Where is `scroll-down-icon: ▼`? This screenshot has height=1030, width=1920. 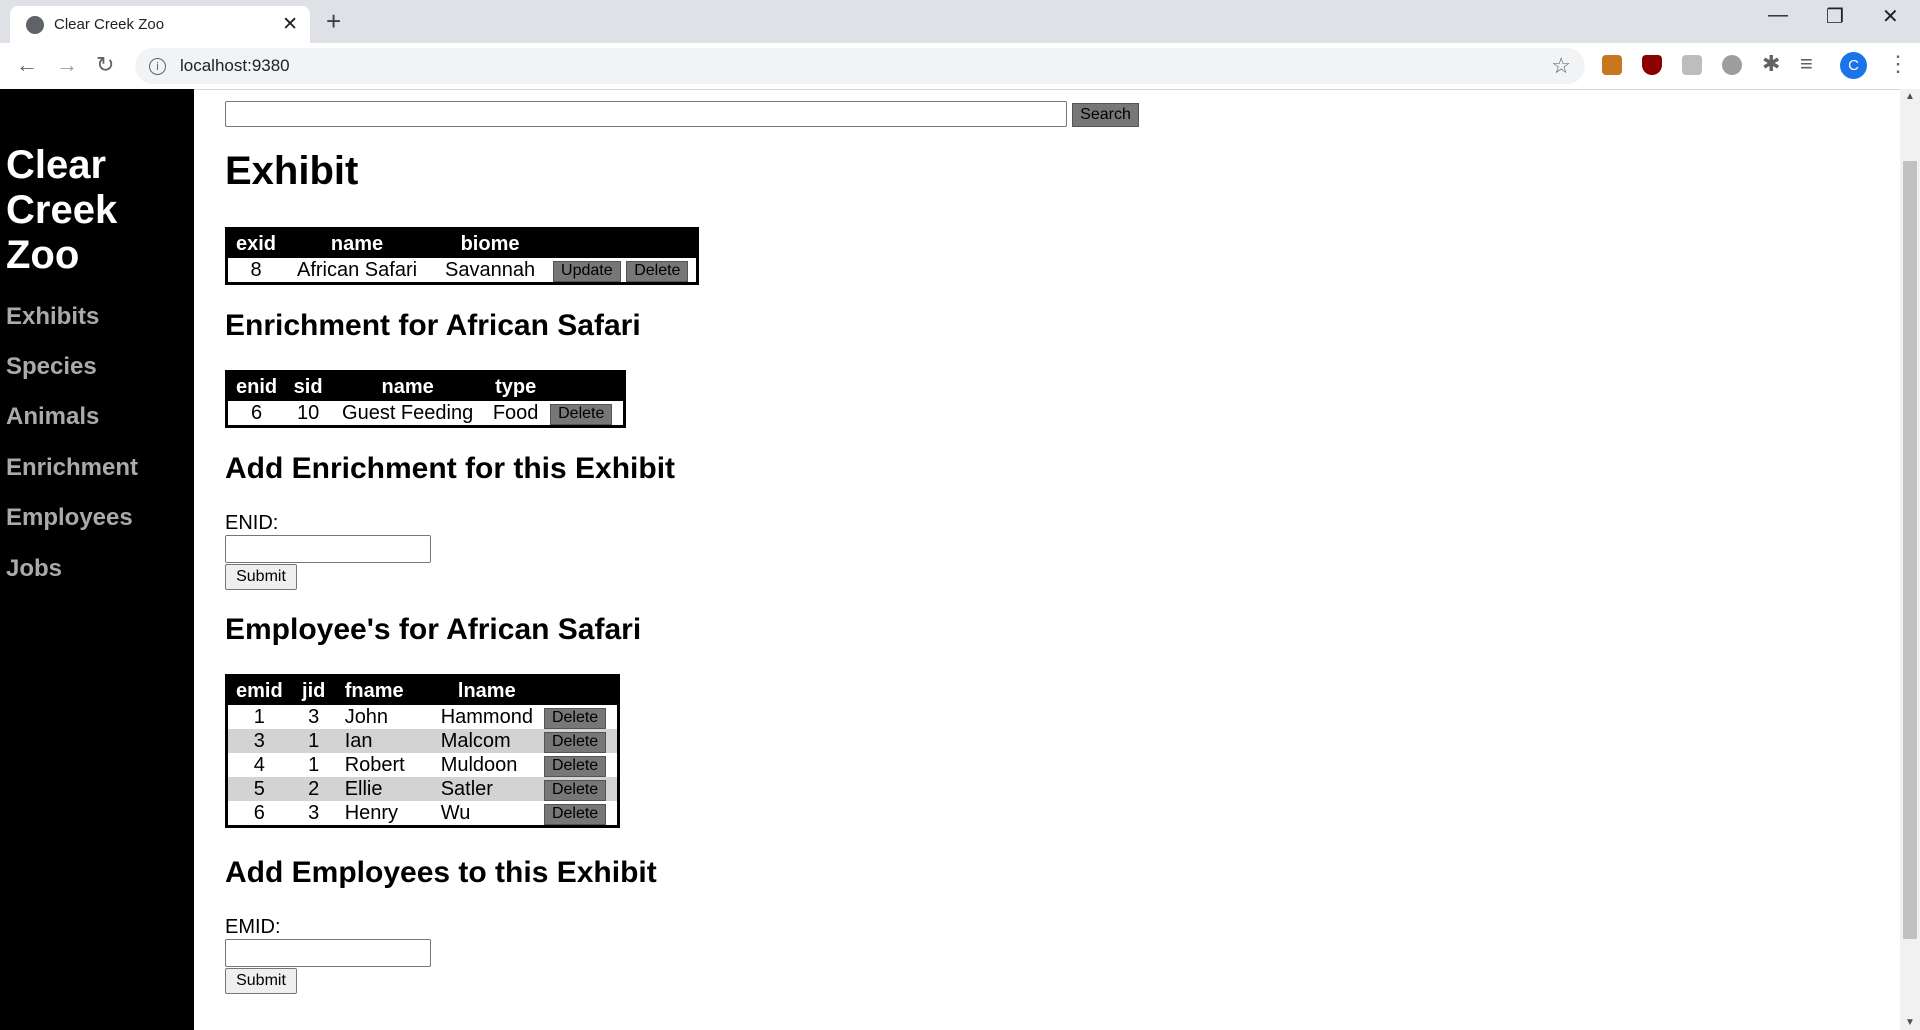
scroll-down-icon: ▼ is located at coordinates (1910, 1022).